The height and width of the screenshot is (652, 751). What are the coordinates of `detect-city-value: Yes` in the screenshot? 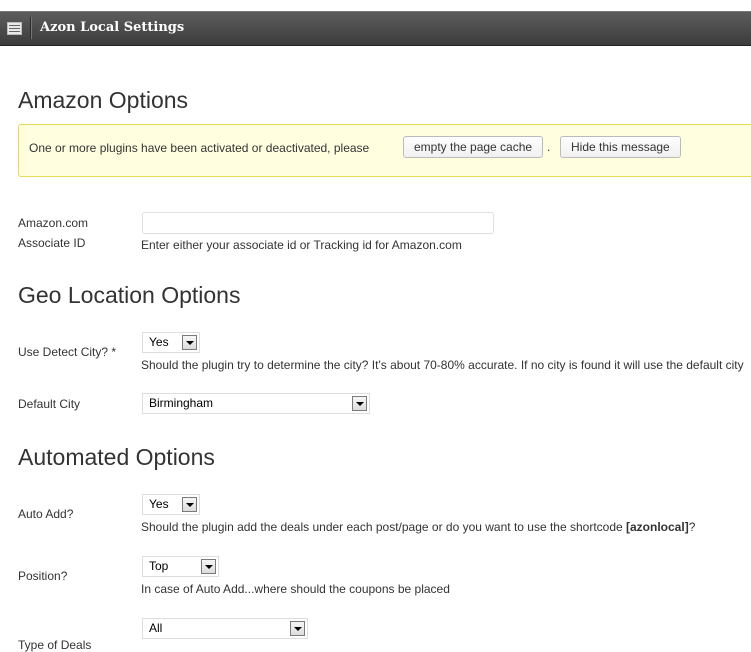 It's located at (159, 342).